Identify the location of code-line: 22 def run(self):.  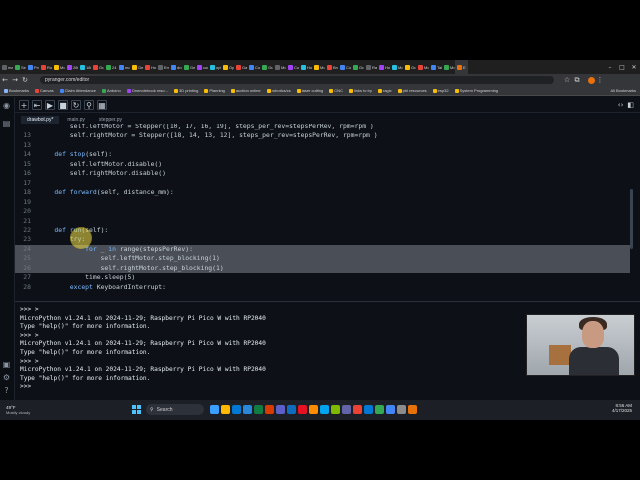
(322, 230).